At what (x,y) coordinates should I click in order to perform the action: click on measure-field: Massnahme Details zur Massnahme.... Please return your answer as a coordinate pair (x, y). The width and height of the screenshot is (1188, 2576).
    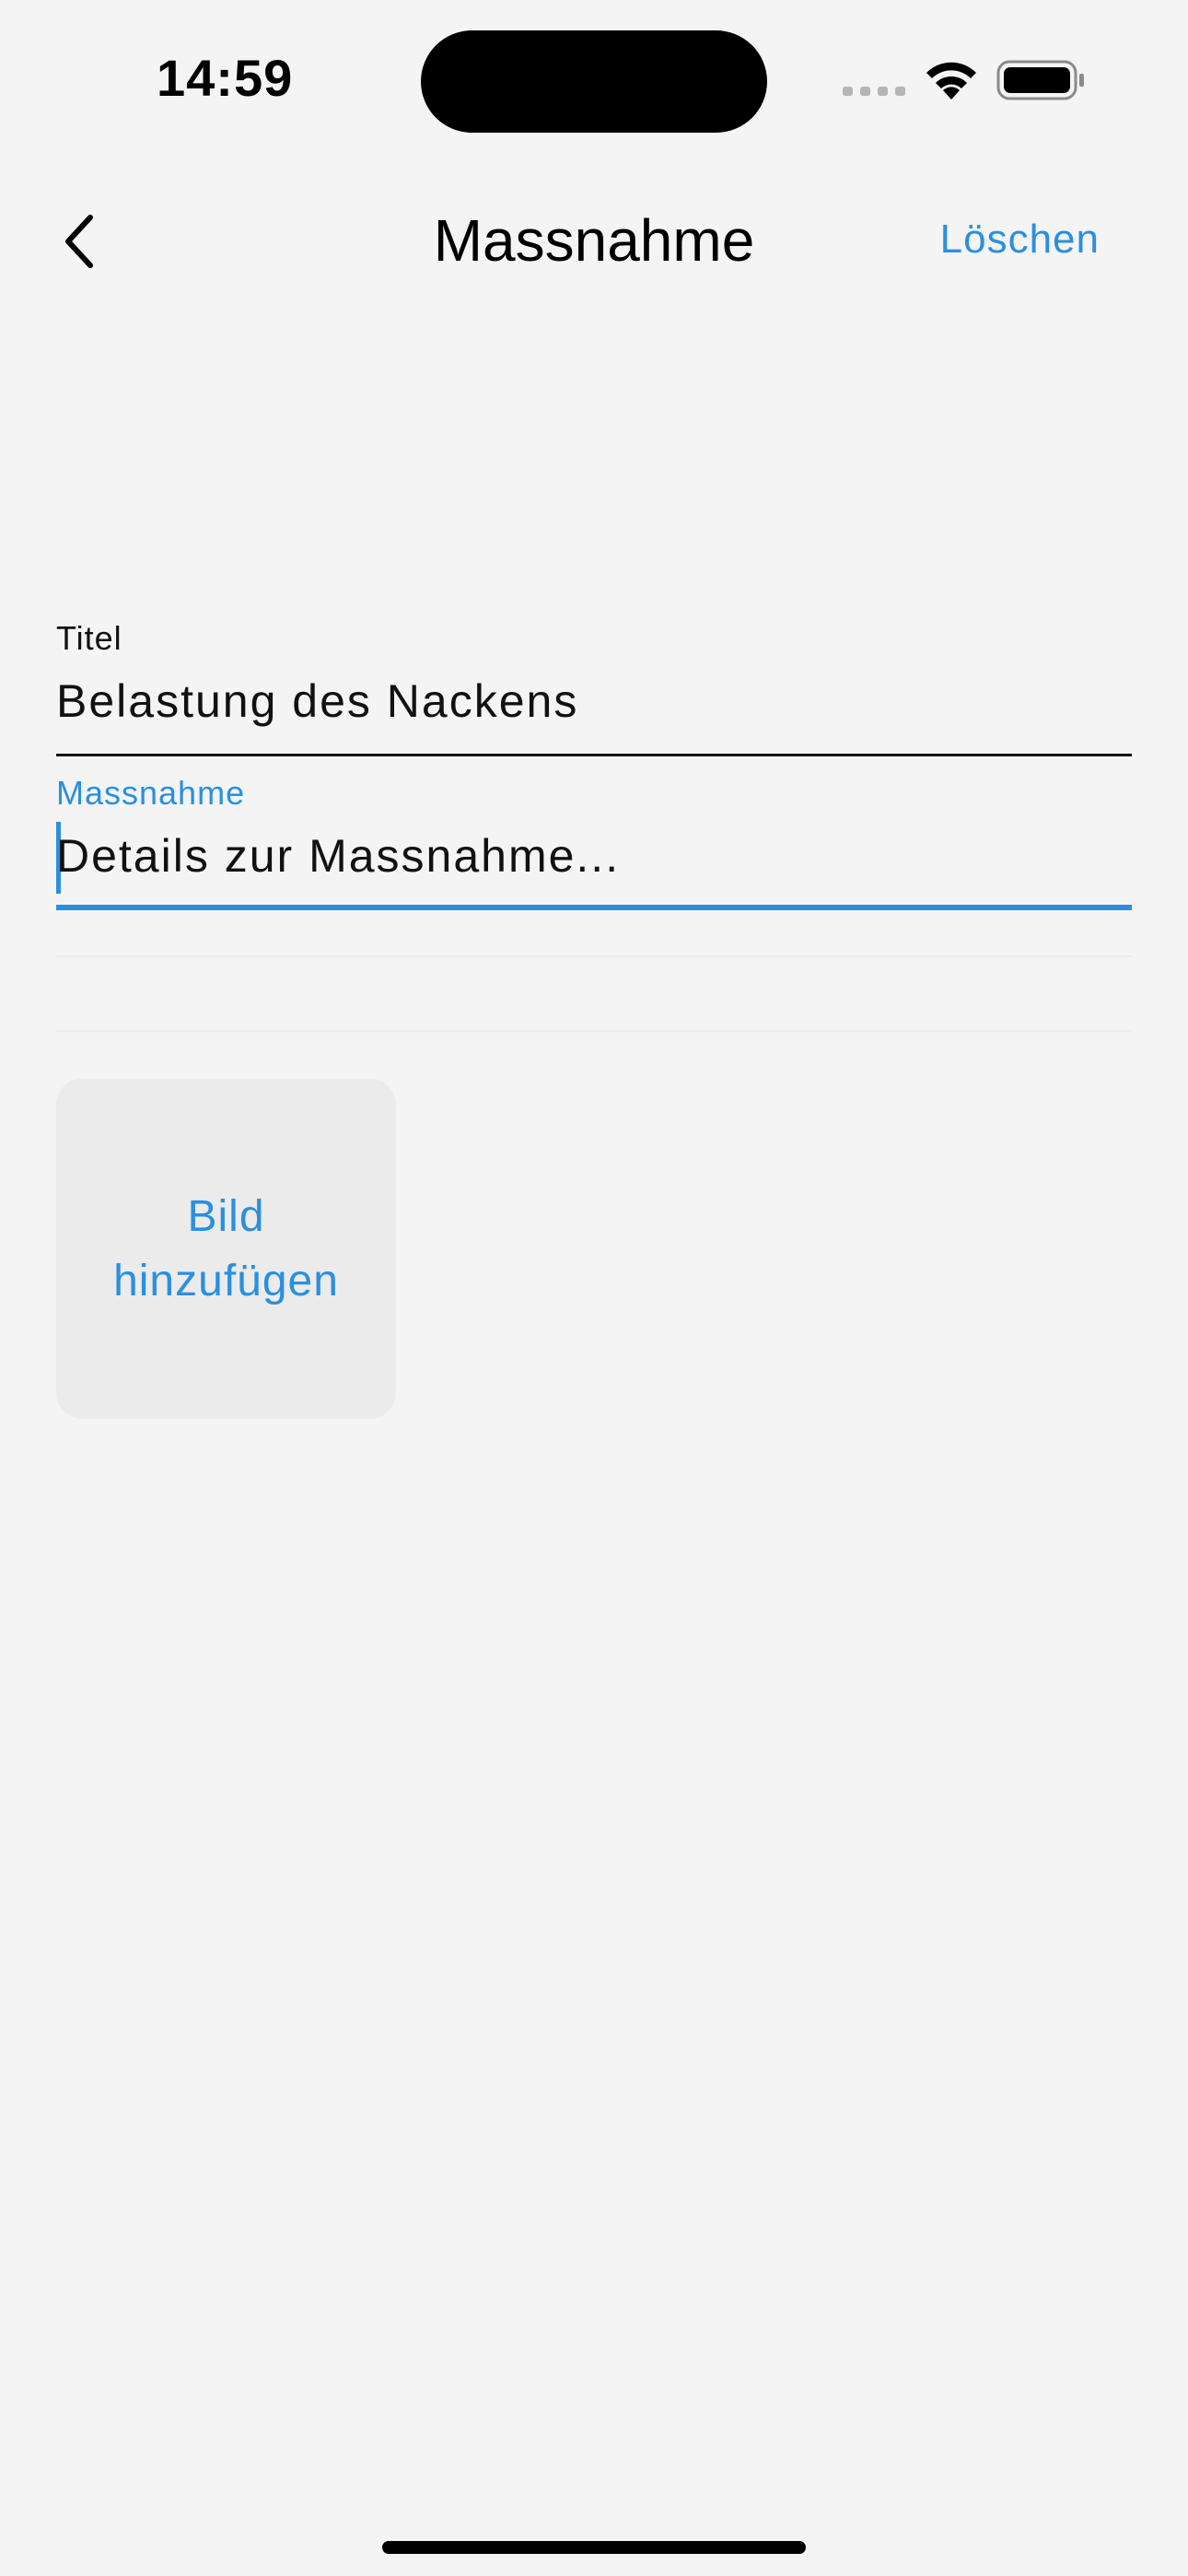
    Looking at the image, I should click on (594, 843).